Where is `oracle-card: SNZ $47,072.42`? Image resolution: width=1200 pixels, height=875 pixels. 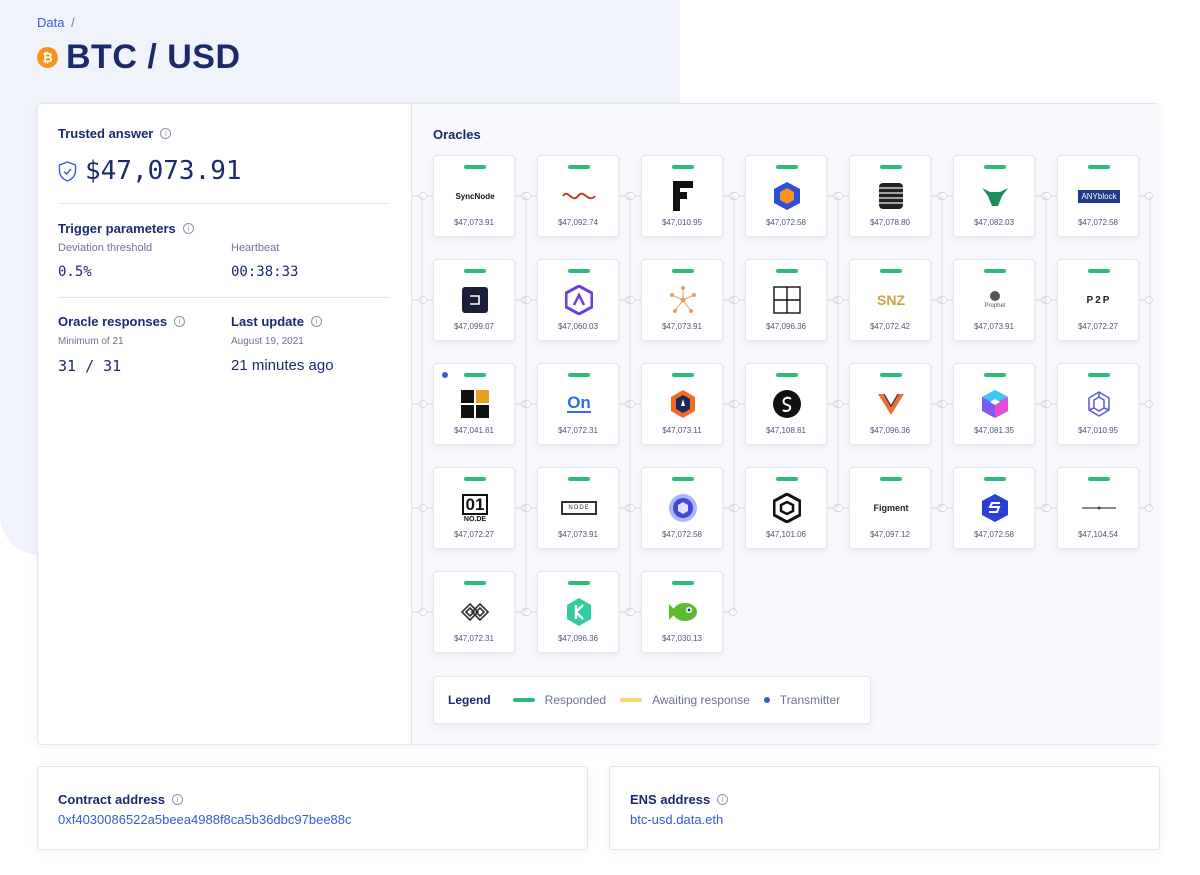
oracle-card: SNZ $47,072.42 is located at coordinates (890, 300).